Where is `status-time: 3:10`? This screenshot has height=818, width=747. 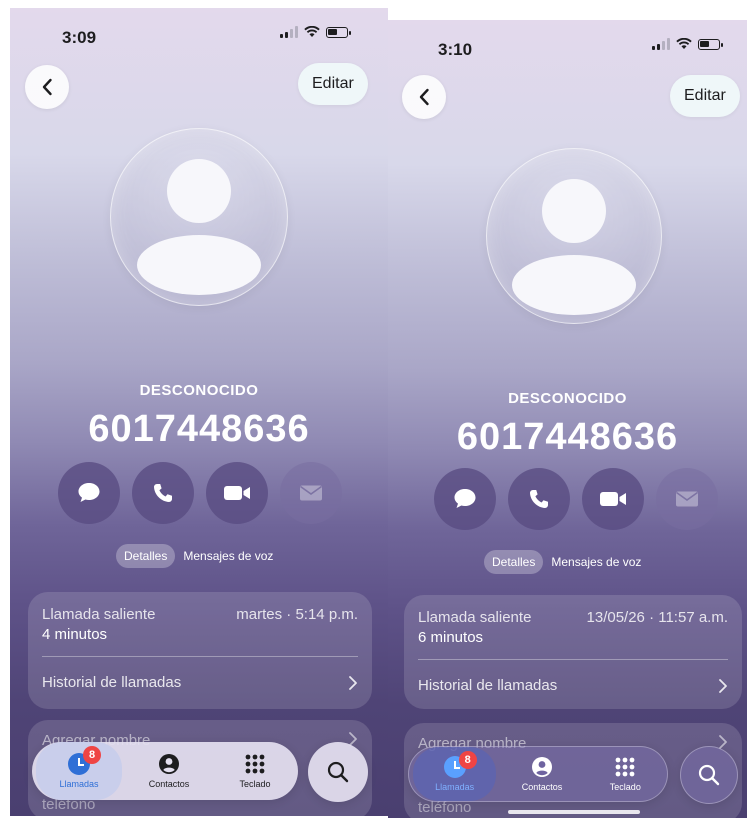 status-time: 3:10 is located at coordinates (455, 49).